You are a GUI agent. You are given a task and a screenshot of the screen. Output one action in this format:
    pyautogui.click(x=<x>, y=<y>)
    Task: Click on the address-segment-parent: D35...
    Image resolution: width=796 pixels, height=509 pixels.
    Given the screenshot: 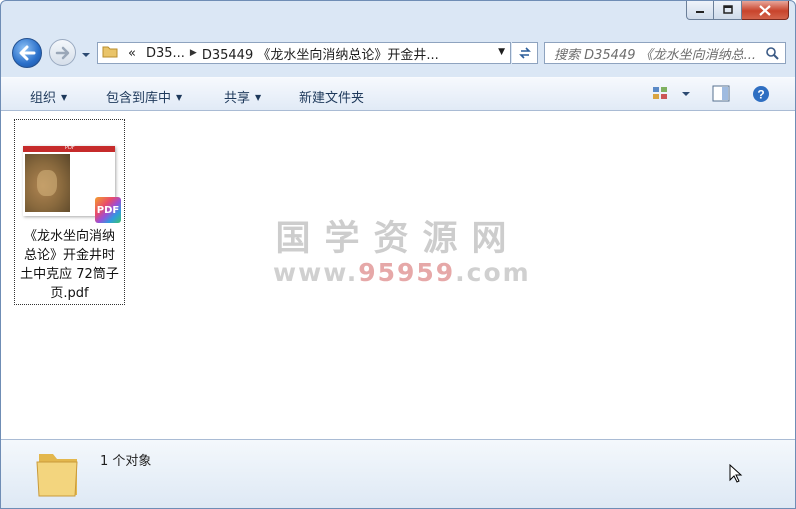 What is the action you would take?
    pyautogui.click(x=165, y=53)
    